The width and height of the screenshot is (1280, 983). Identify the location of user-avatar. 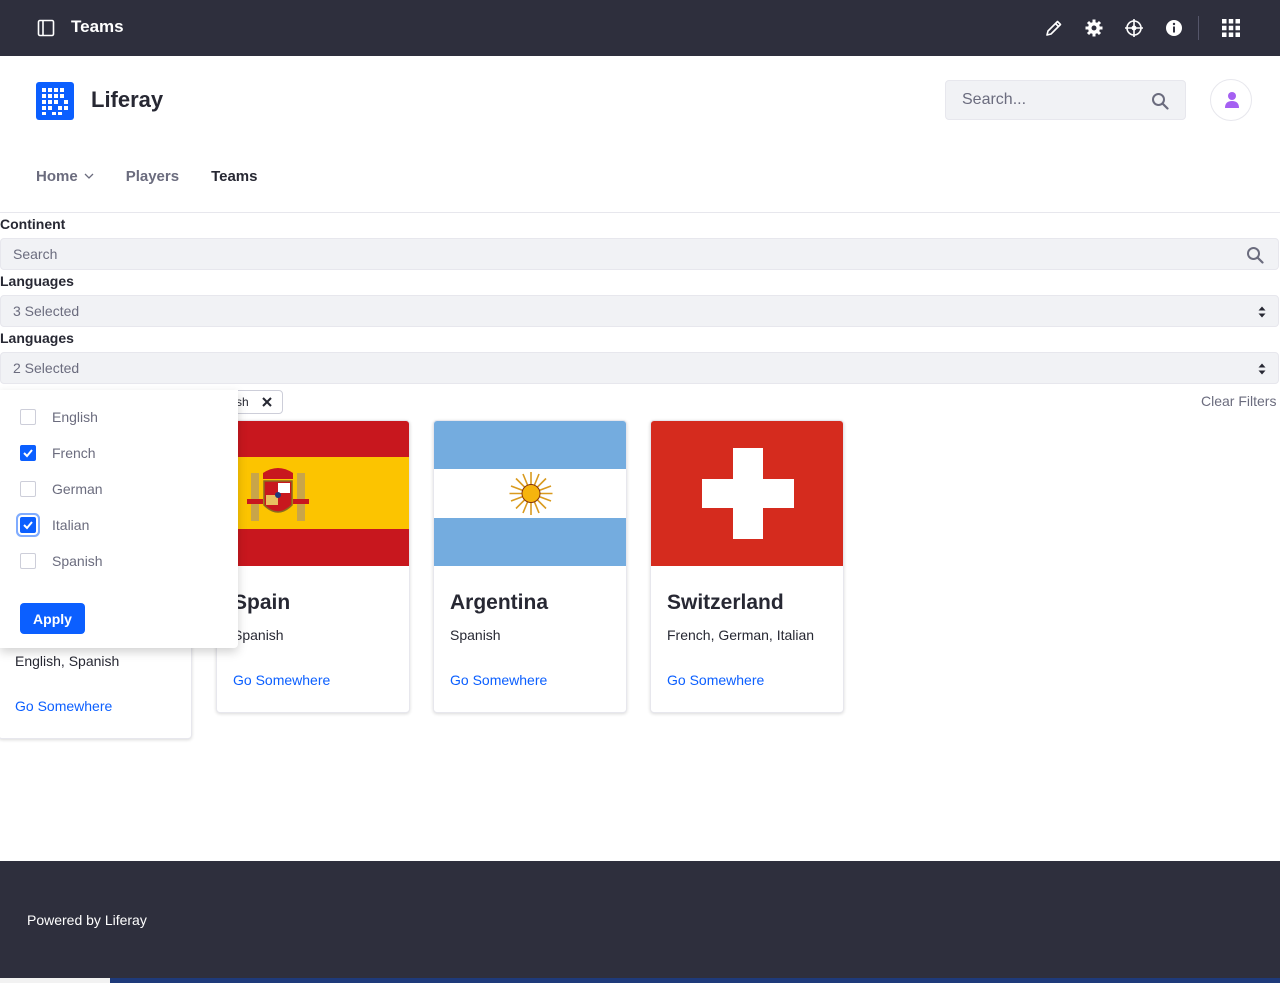
(1231, 100).